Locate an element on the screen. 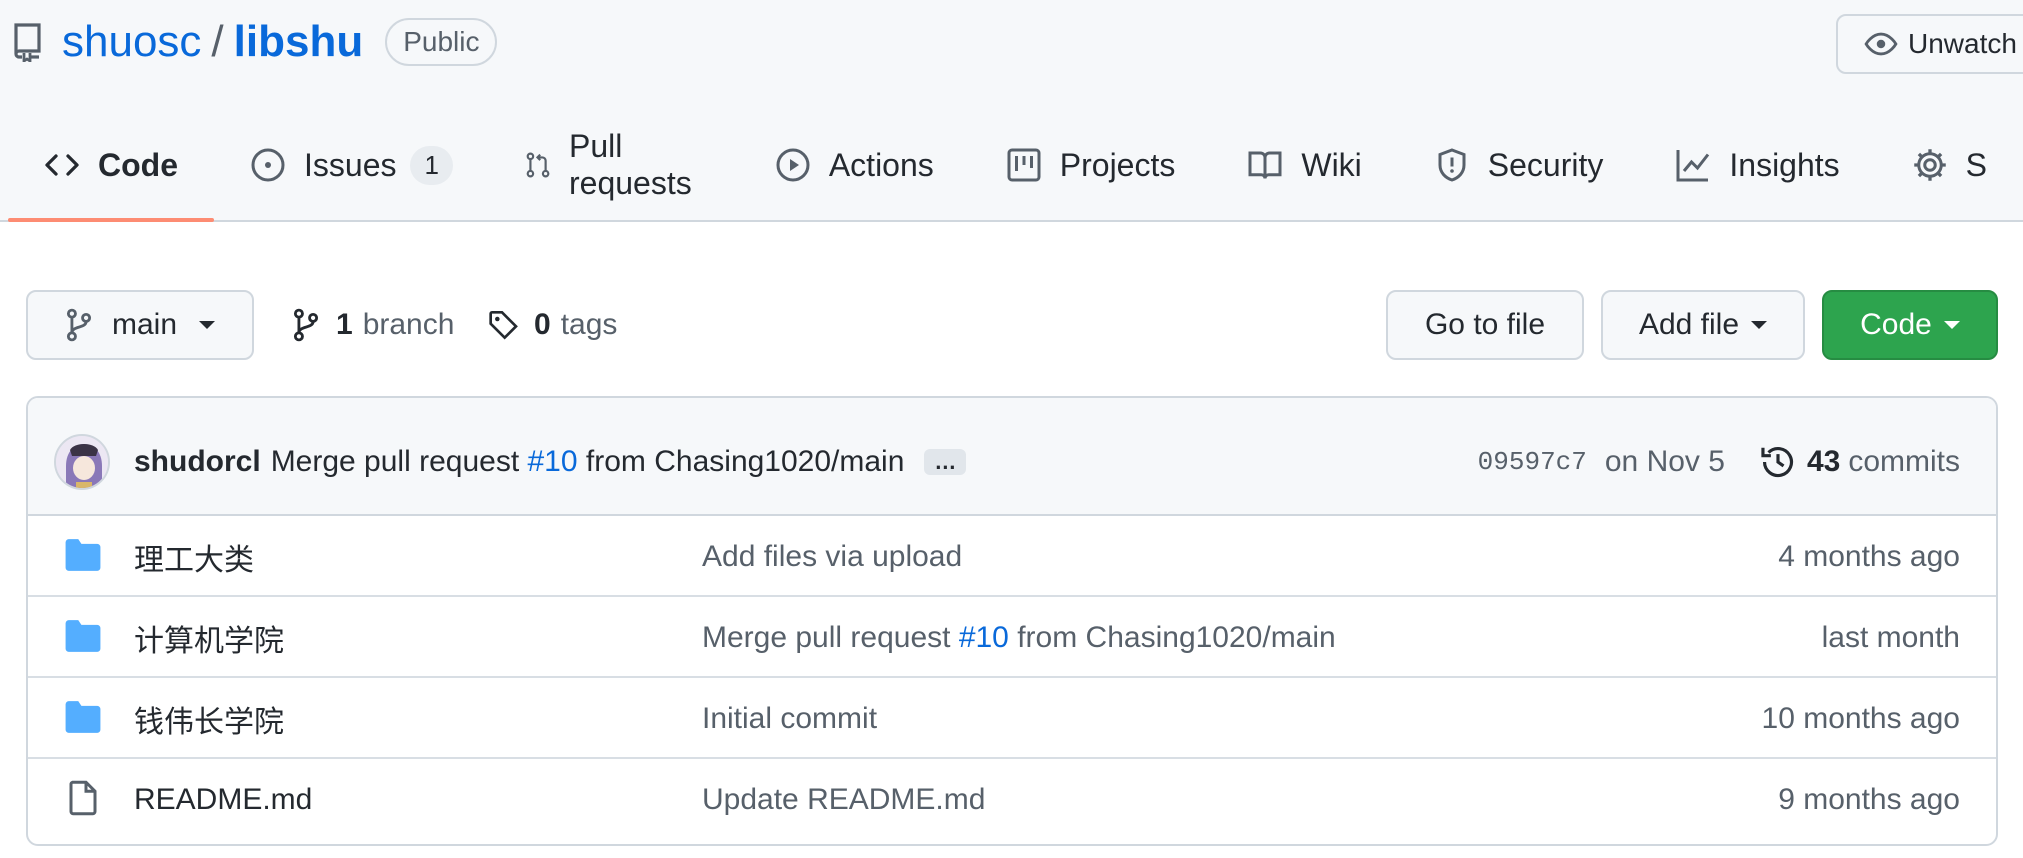  tag-icon is located at coordinates (503, 325).